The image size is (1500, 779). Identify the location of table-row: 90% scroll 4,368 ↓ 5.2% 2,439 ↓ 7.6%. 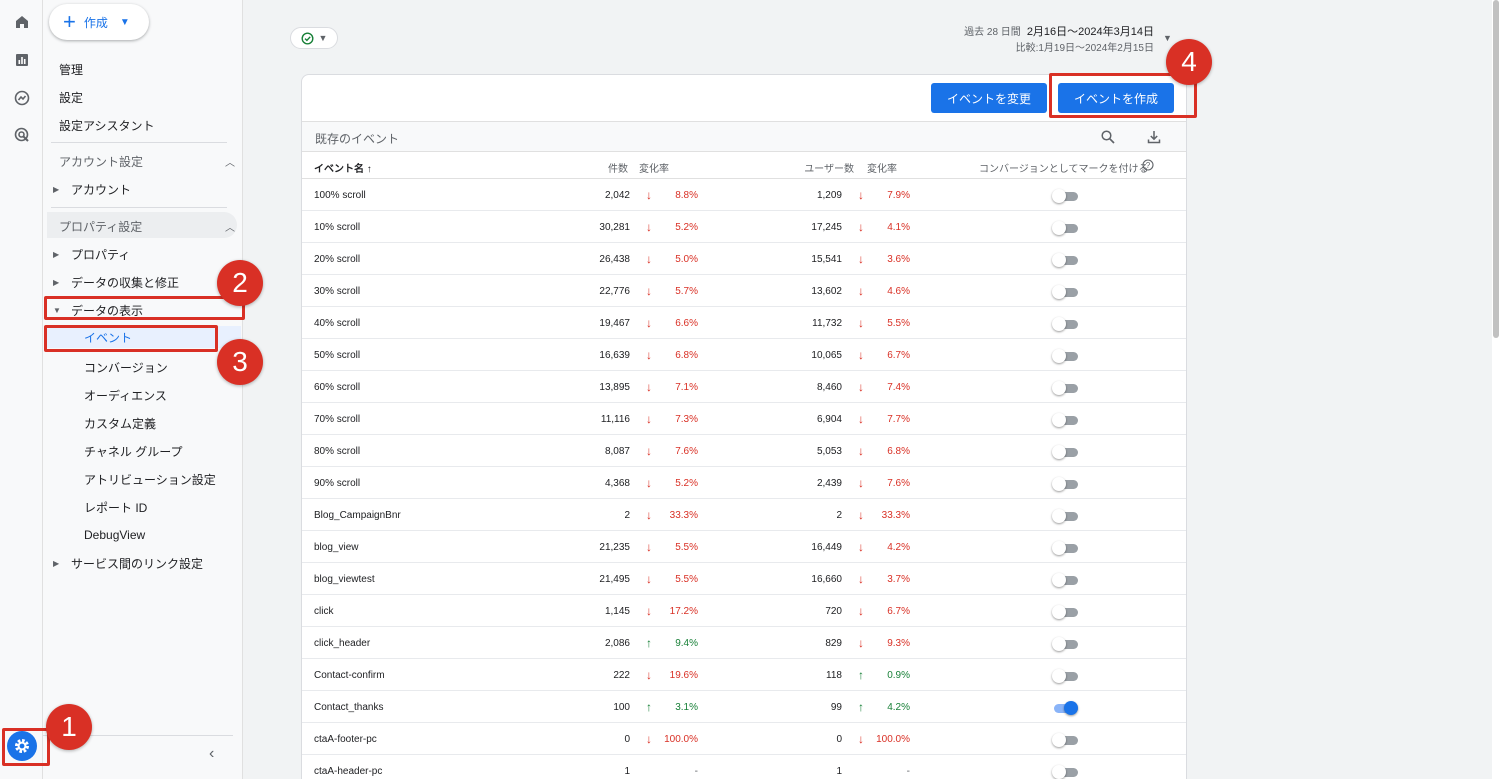
(744, 483).